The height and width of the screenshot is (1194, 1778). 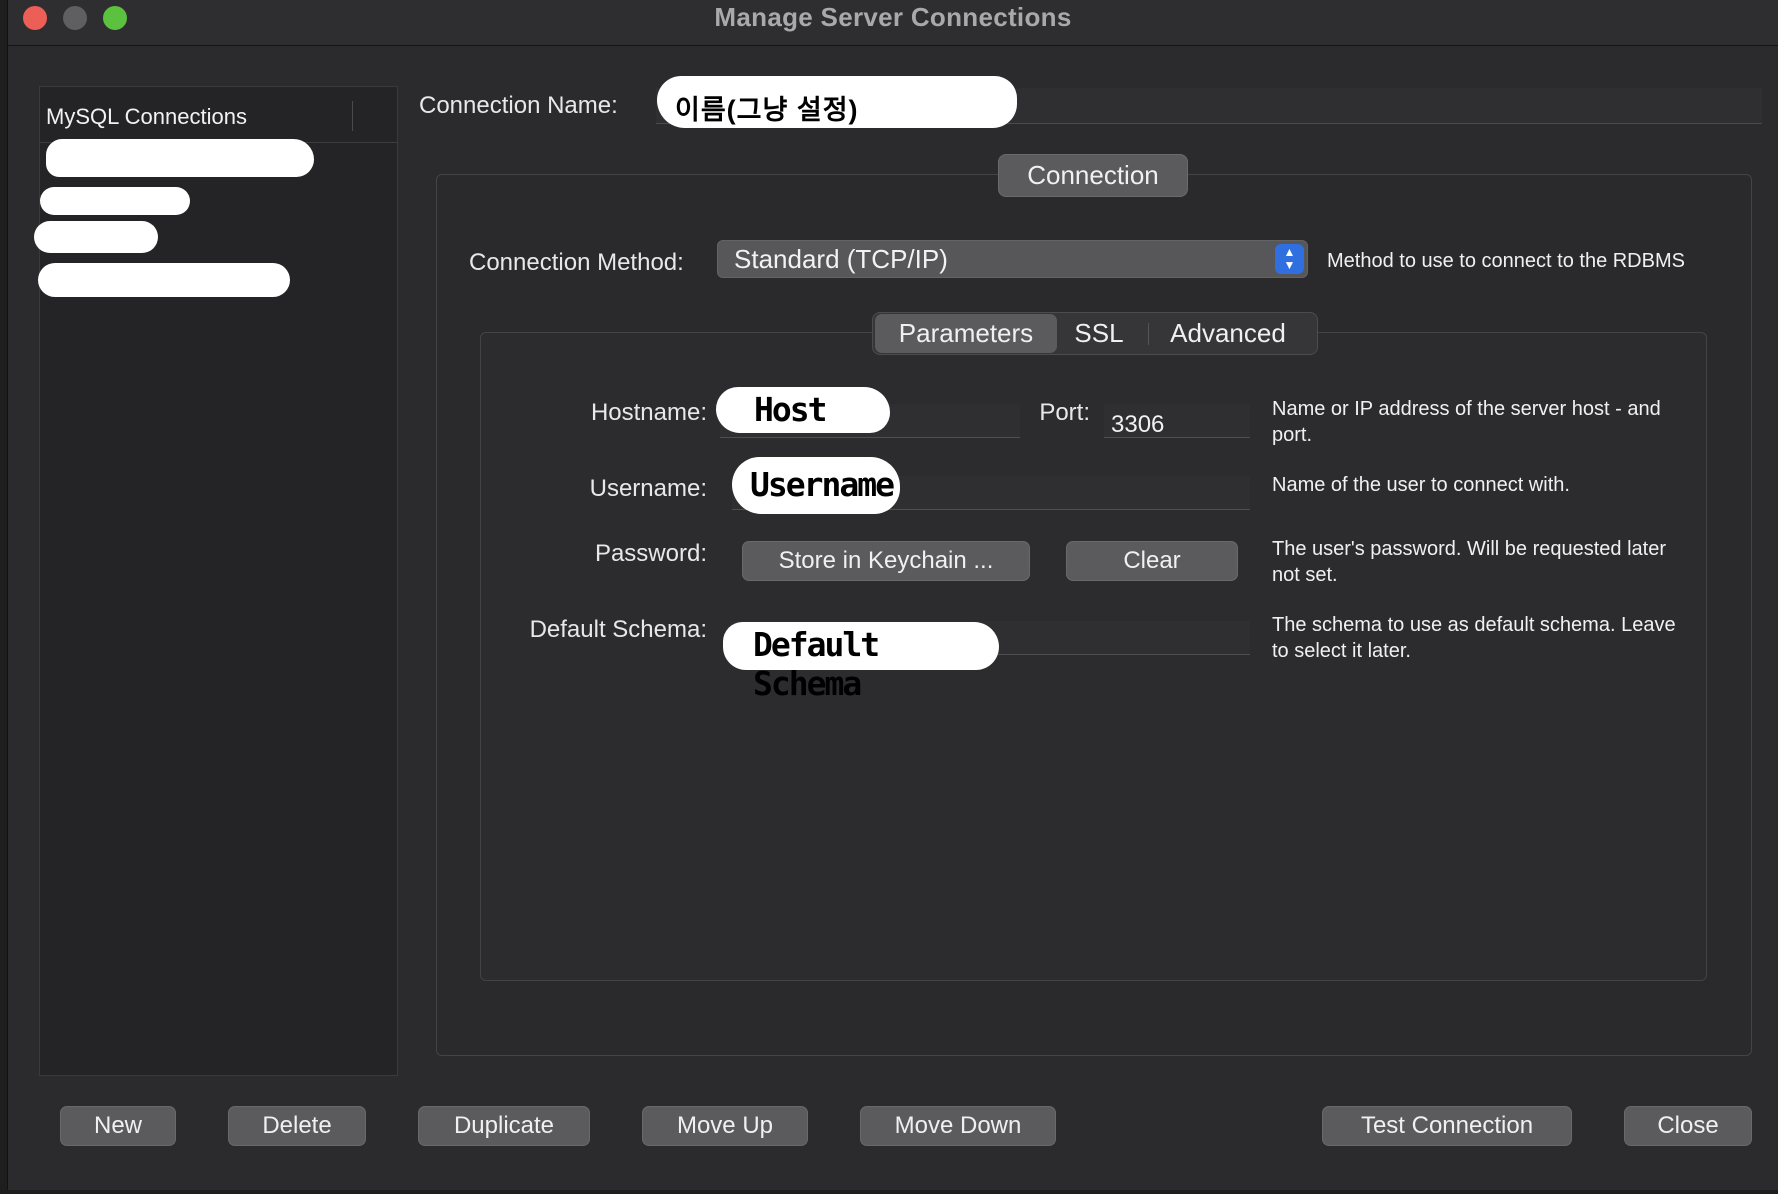 I want to click on username-label: Username:, so click(x=648, y=488).